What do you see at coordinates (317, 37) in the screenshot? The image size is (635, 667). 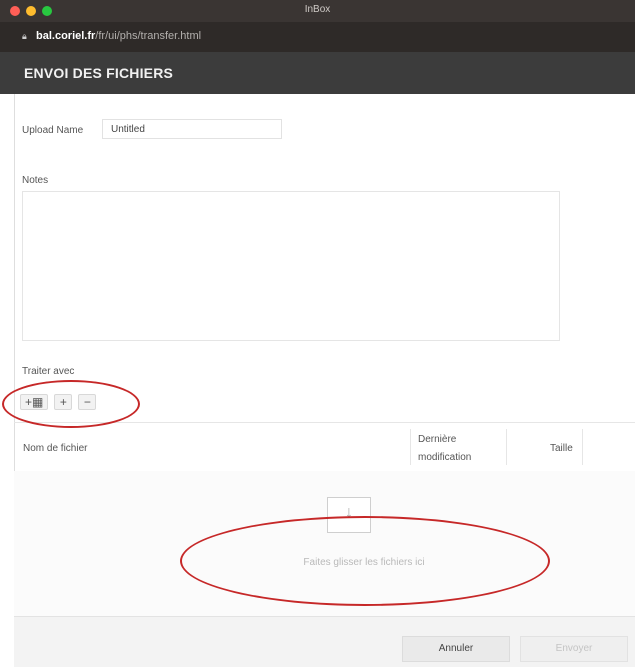 I see `address-bar: 🔒︎ bal.coriel.fr/fr/ui/phs/transfer.html` at bounding box center [317, 37].